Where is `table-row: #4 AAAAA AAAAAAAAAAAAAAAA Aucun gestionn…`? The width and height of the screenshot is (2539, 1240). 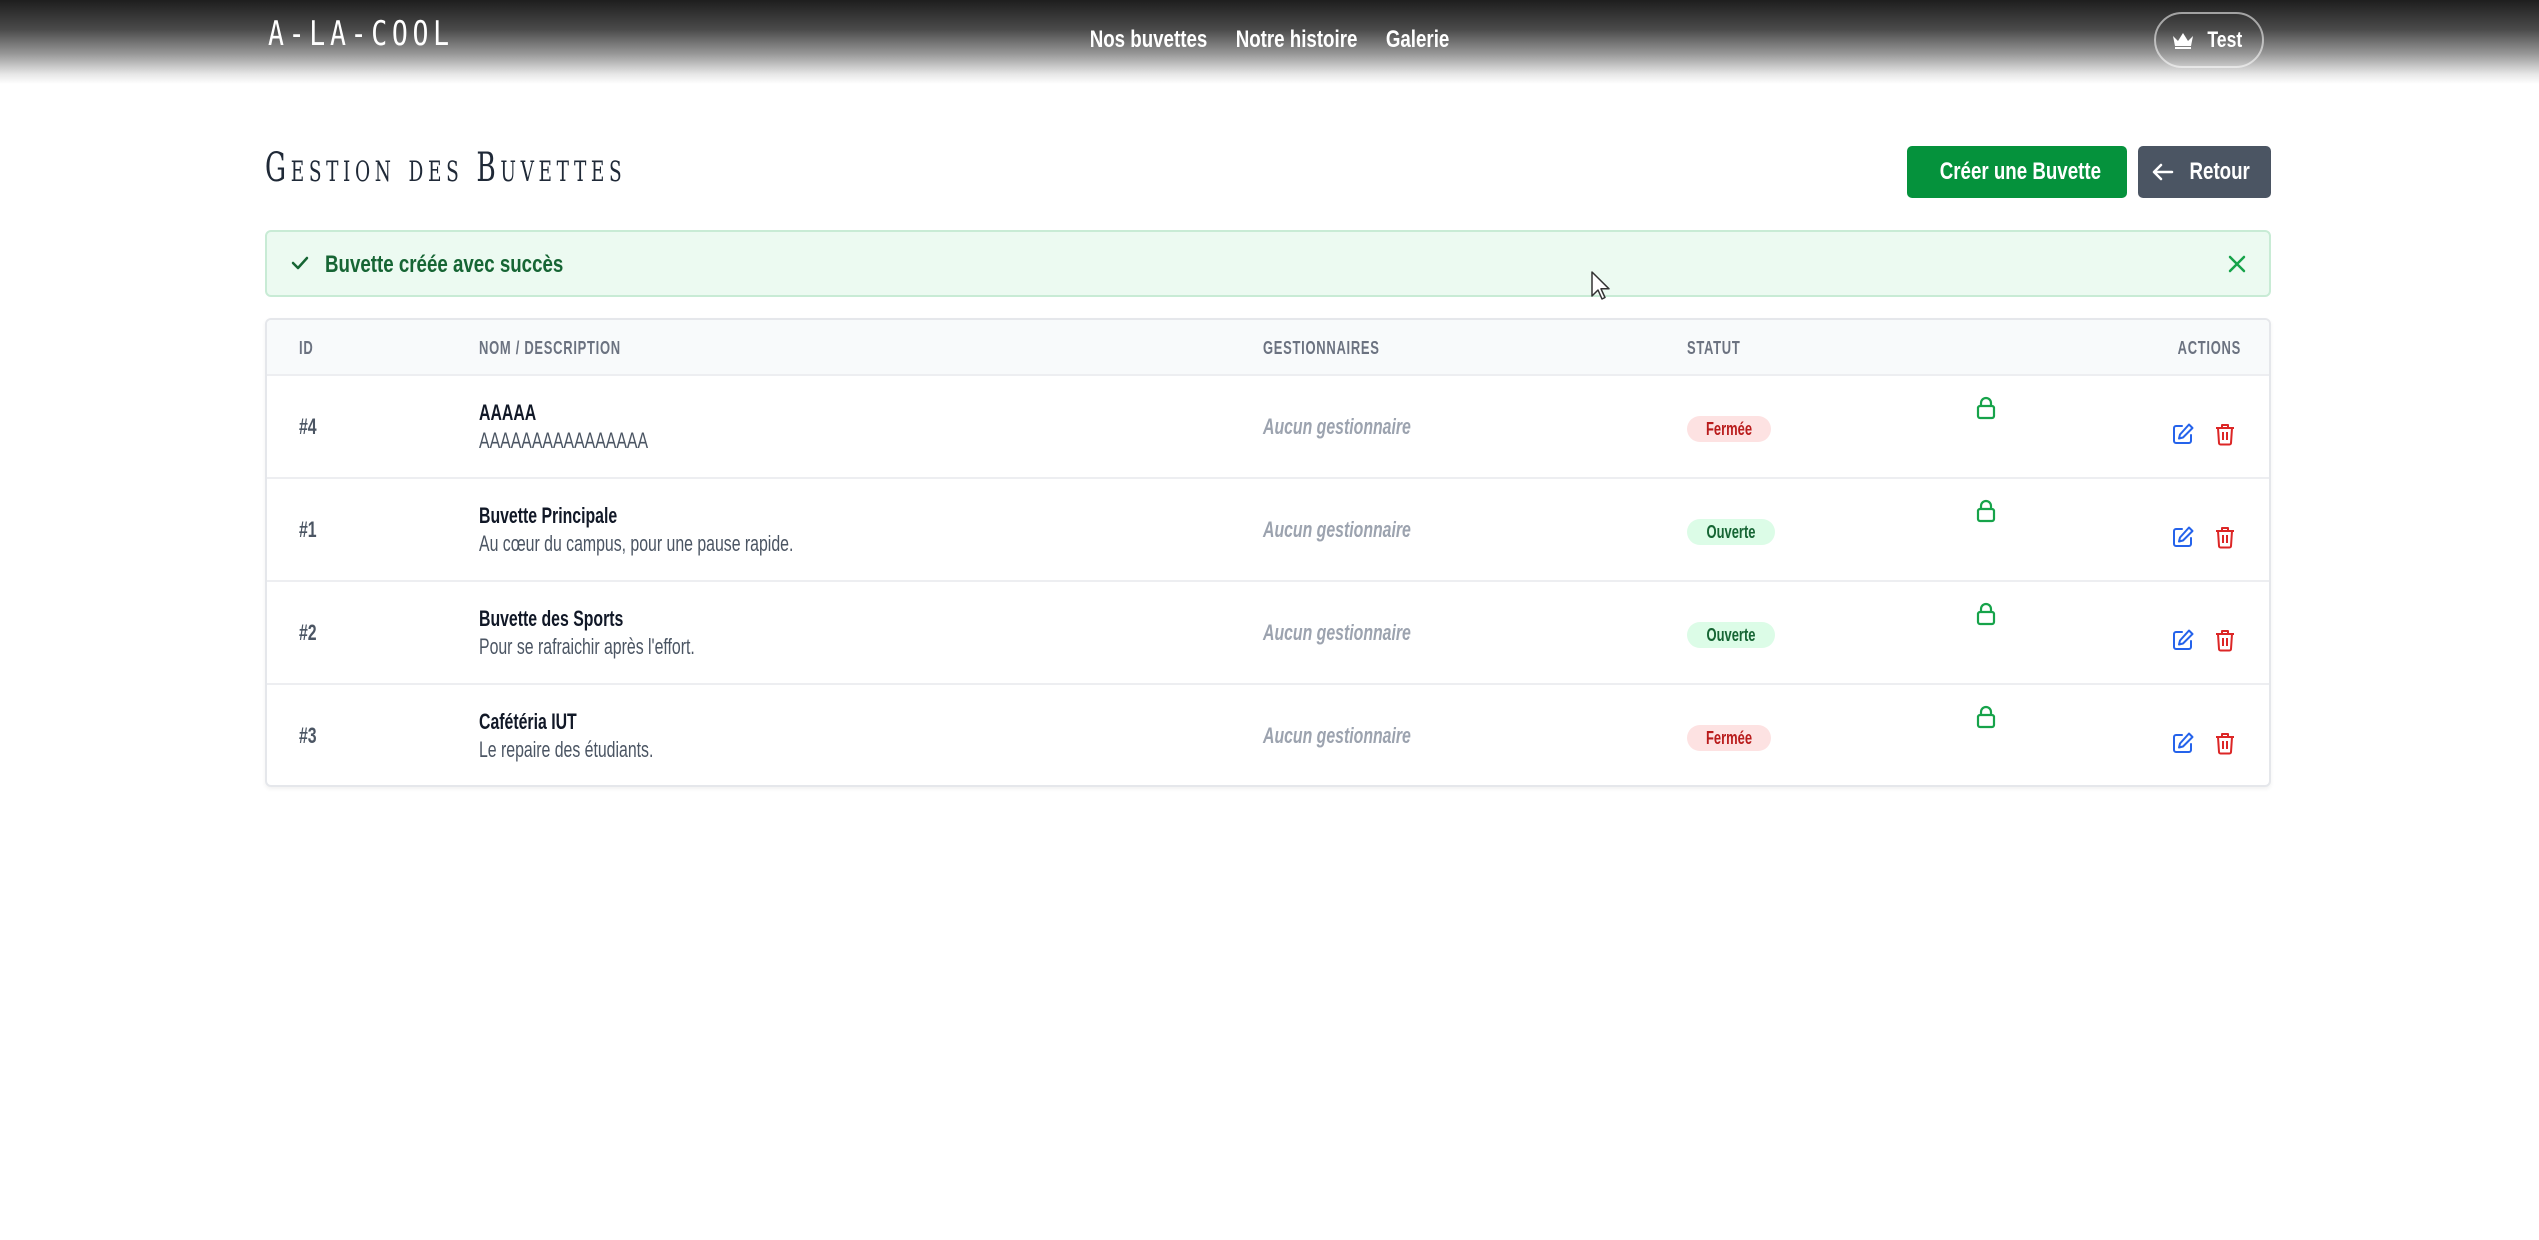 table-row: #4 AAAAA AAAAAAAAAAAAAAAA Aucun gestionn… is located at coordinates (1268, 426).